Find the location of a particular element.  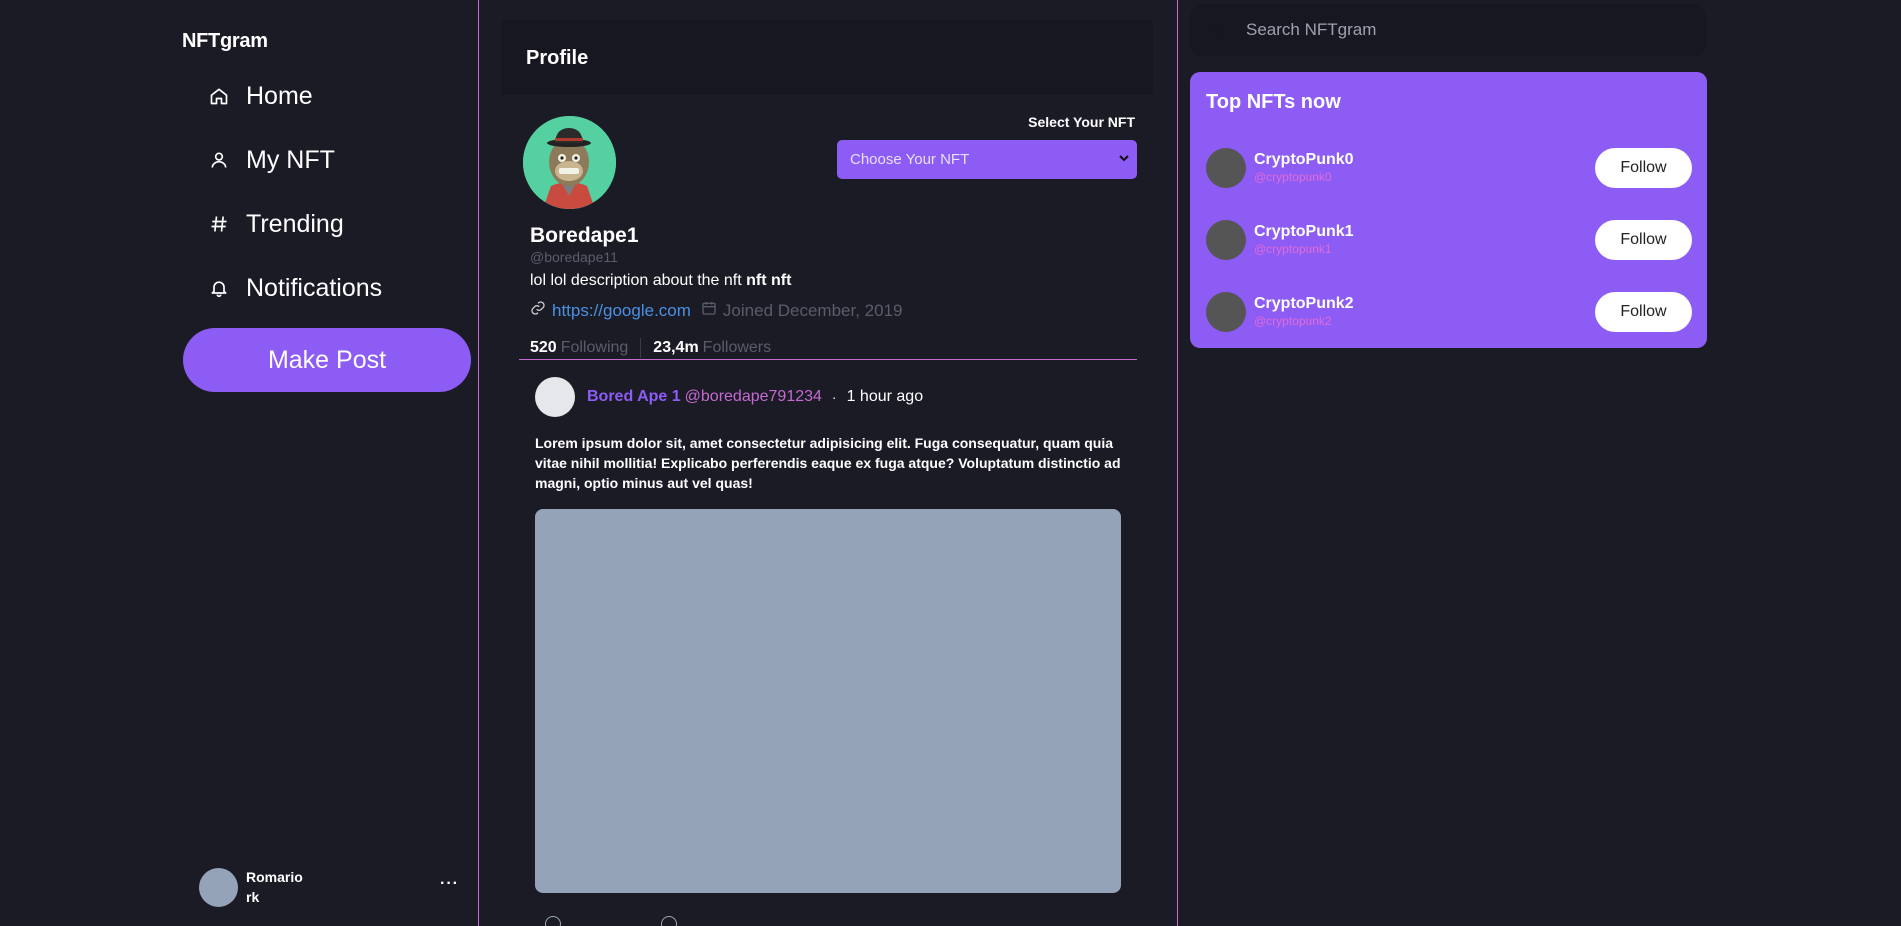

top-nft-item: CryptoPunk2 @cryptopunk2 Follow is located at coordinates (1449, 312).